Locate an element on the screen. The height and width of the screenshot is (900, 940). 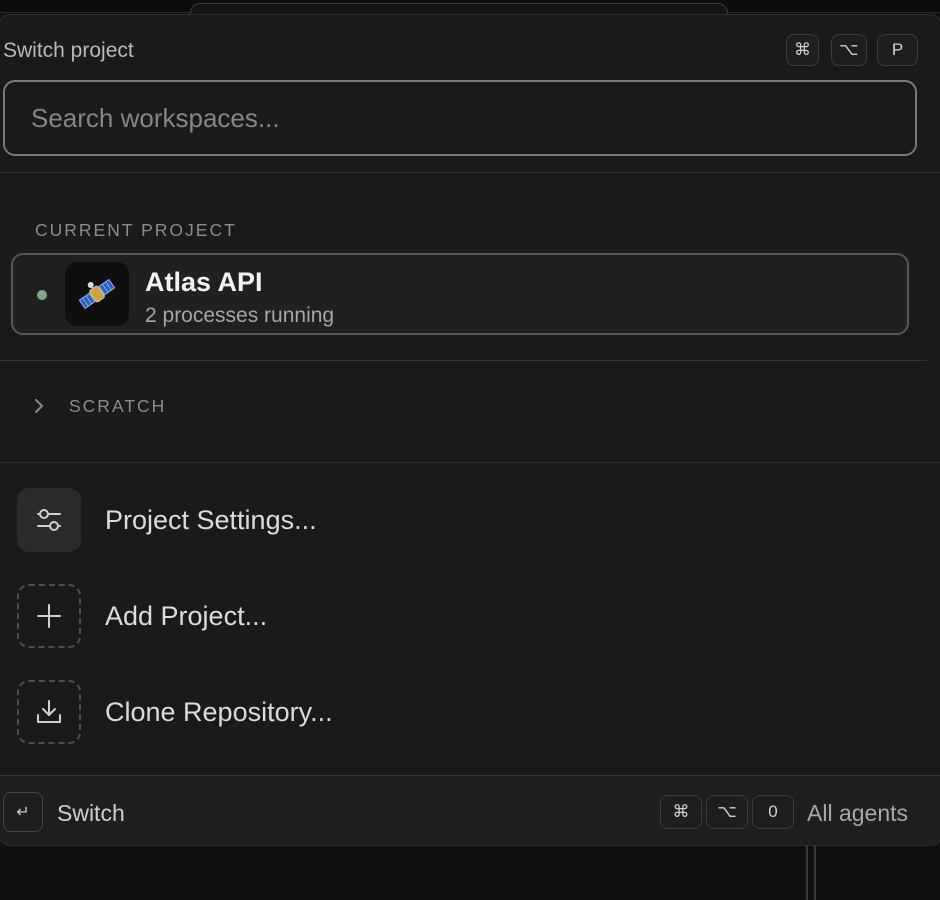
enter-key-glyph: ↵ is located at coordinates (23, 812).